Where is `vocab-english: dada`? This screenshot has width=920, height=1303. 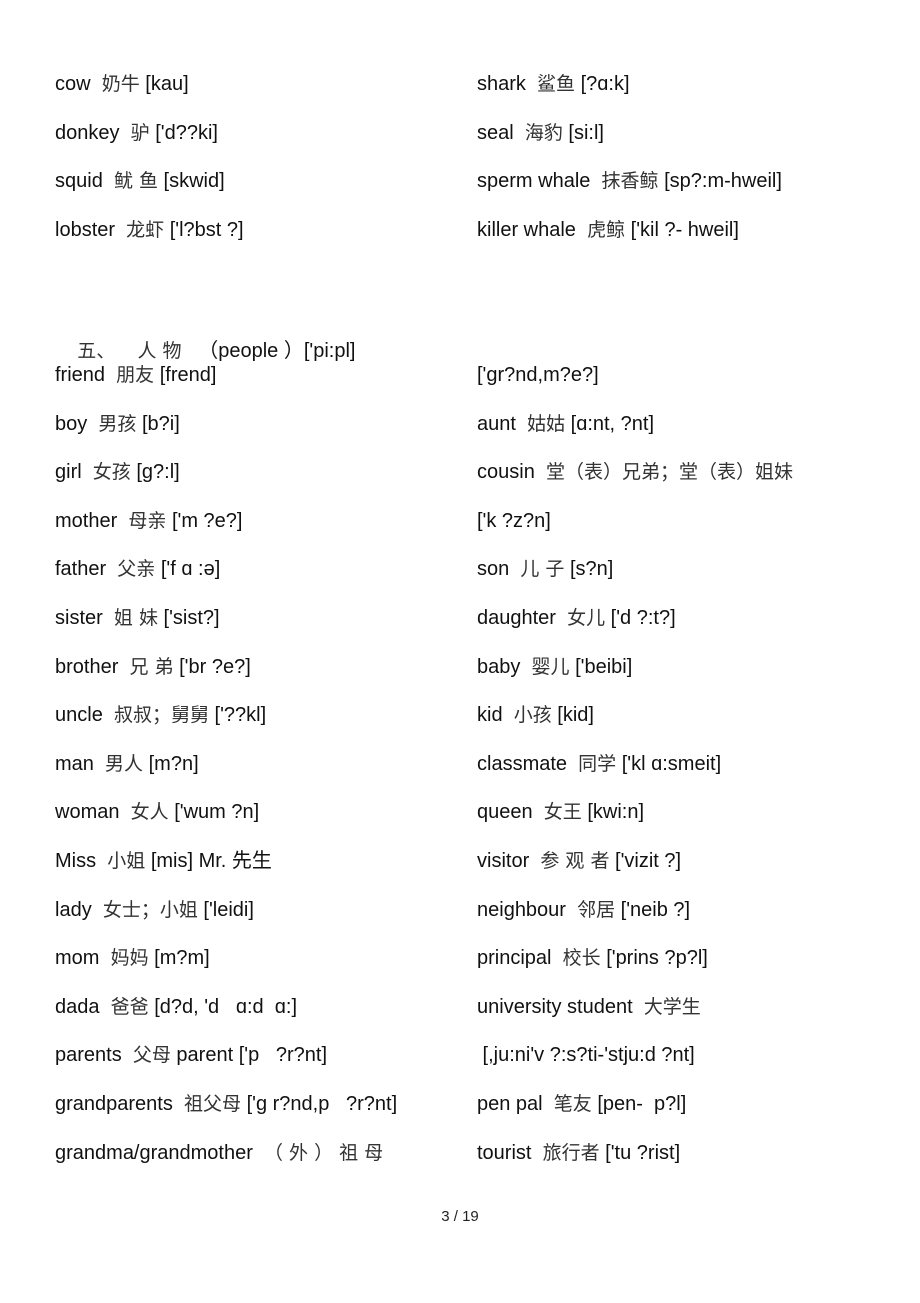 vocab-english: dada is located at coordinates (77, 1006).